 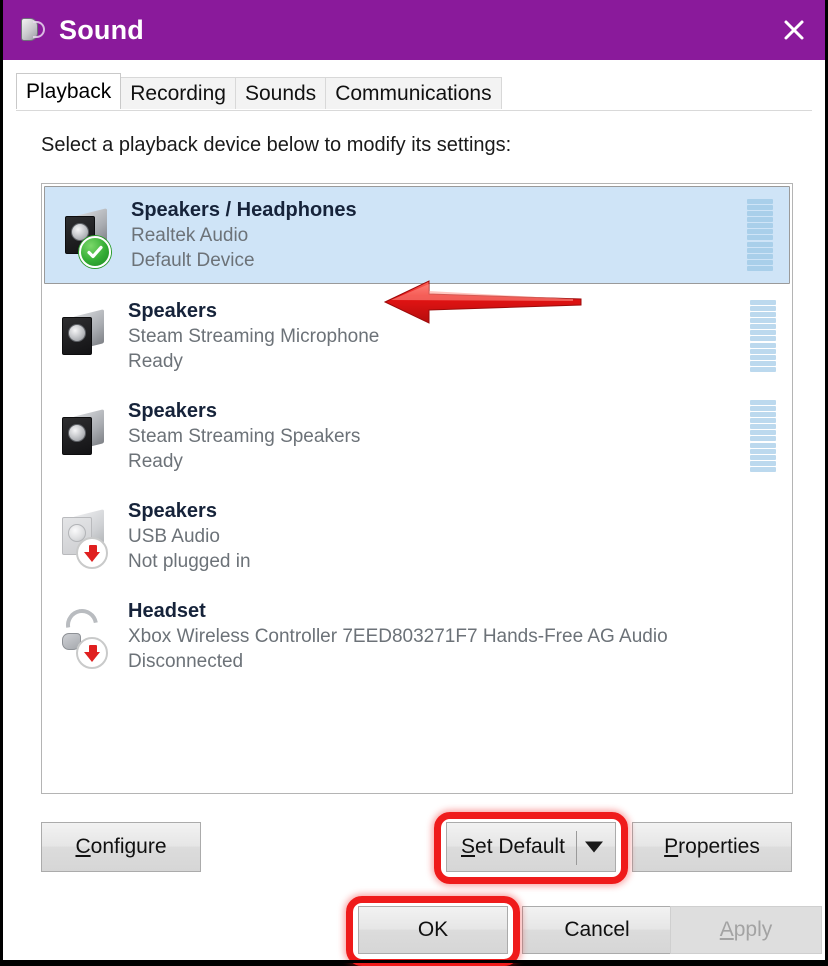 I want to click on tab-communications-label: Communications, so click(x=413, y=93).